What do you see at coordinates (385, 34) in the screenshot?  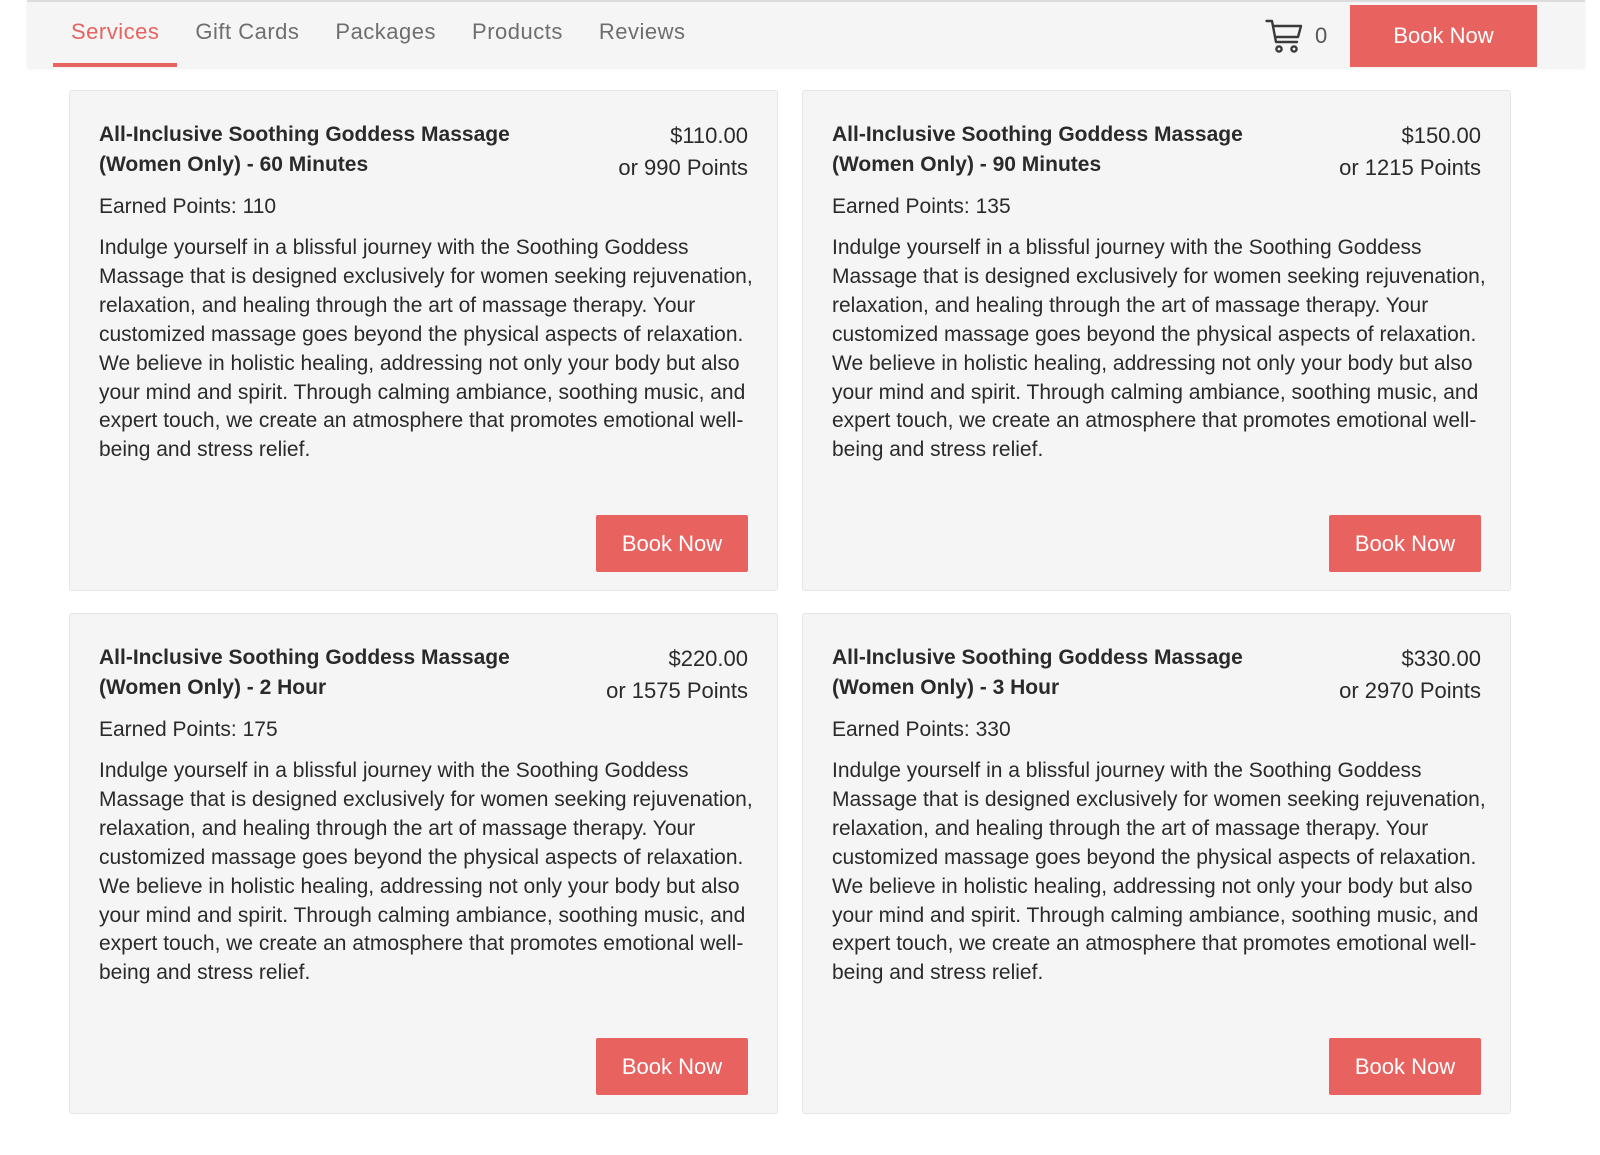 I see `tab-packages: Packages` at bounding box center [385, 34].